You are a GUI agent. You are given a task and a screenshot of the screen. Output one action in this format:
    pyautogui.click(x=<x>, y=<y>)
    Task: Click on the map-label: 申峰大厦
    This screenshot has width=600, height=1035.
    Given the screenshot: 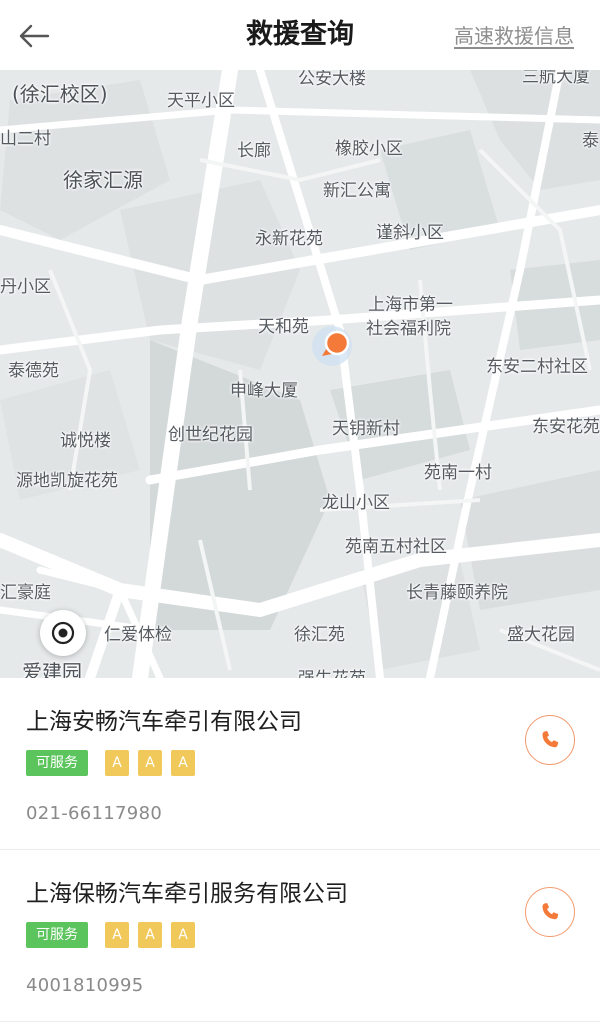 What is the action you would take?
    pyautogui.click(x=264, y=391)
    